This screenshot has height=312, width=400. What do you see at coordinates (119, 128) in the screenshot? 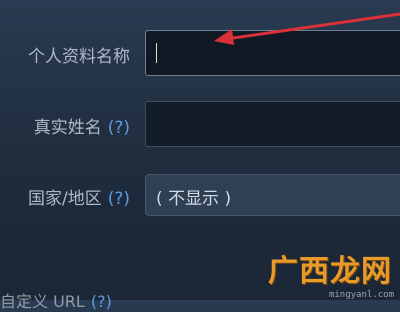
I see `real-name-help-icon: (?)` at bounding box center [119, 128].